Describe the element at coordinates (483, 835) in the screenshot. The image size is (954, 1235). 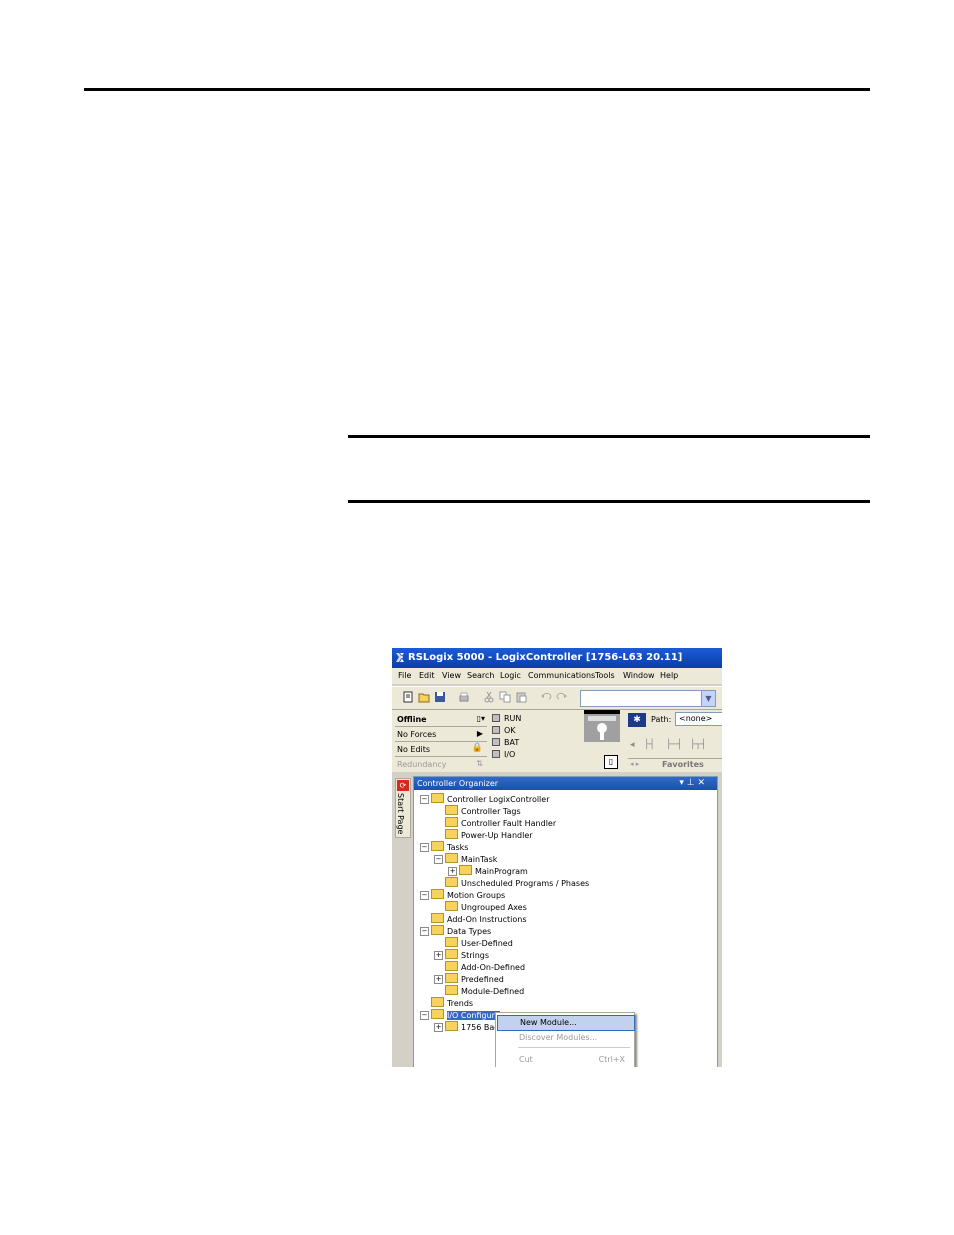
I see `tree-node: Power-Up Handler` at that location.